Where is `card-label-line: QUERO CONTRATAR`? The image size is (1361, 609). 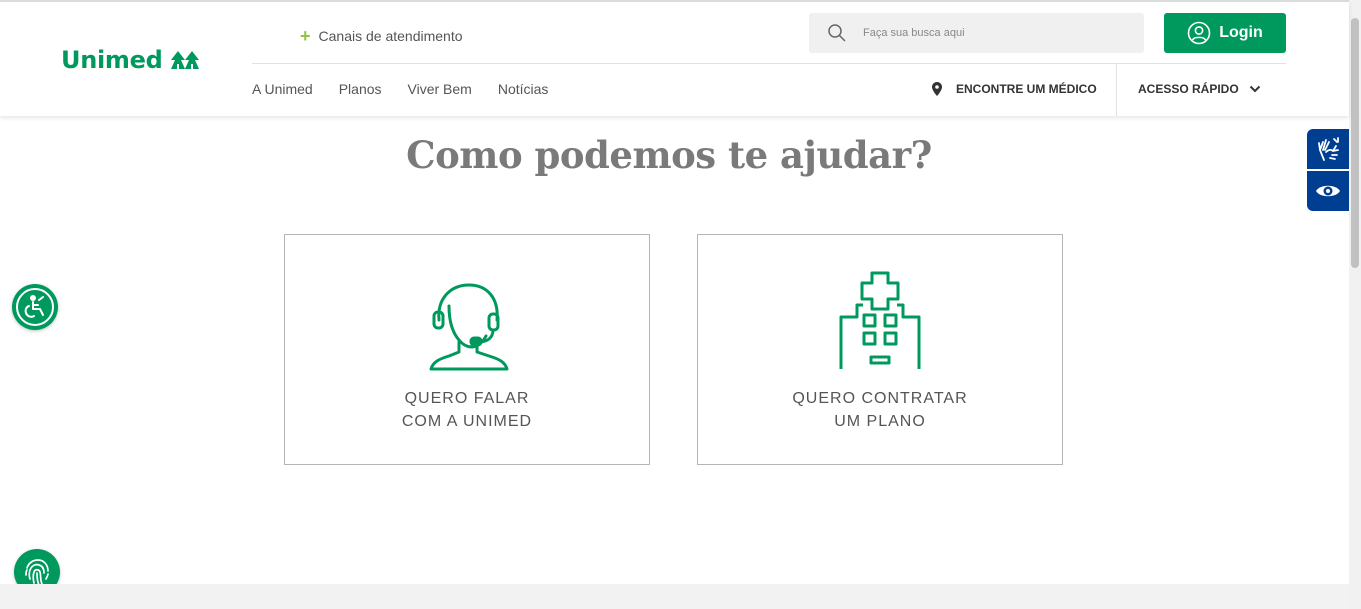
card-label-line: QUERO CONTRATAR is located at coordinates (880, 398).